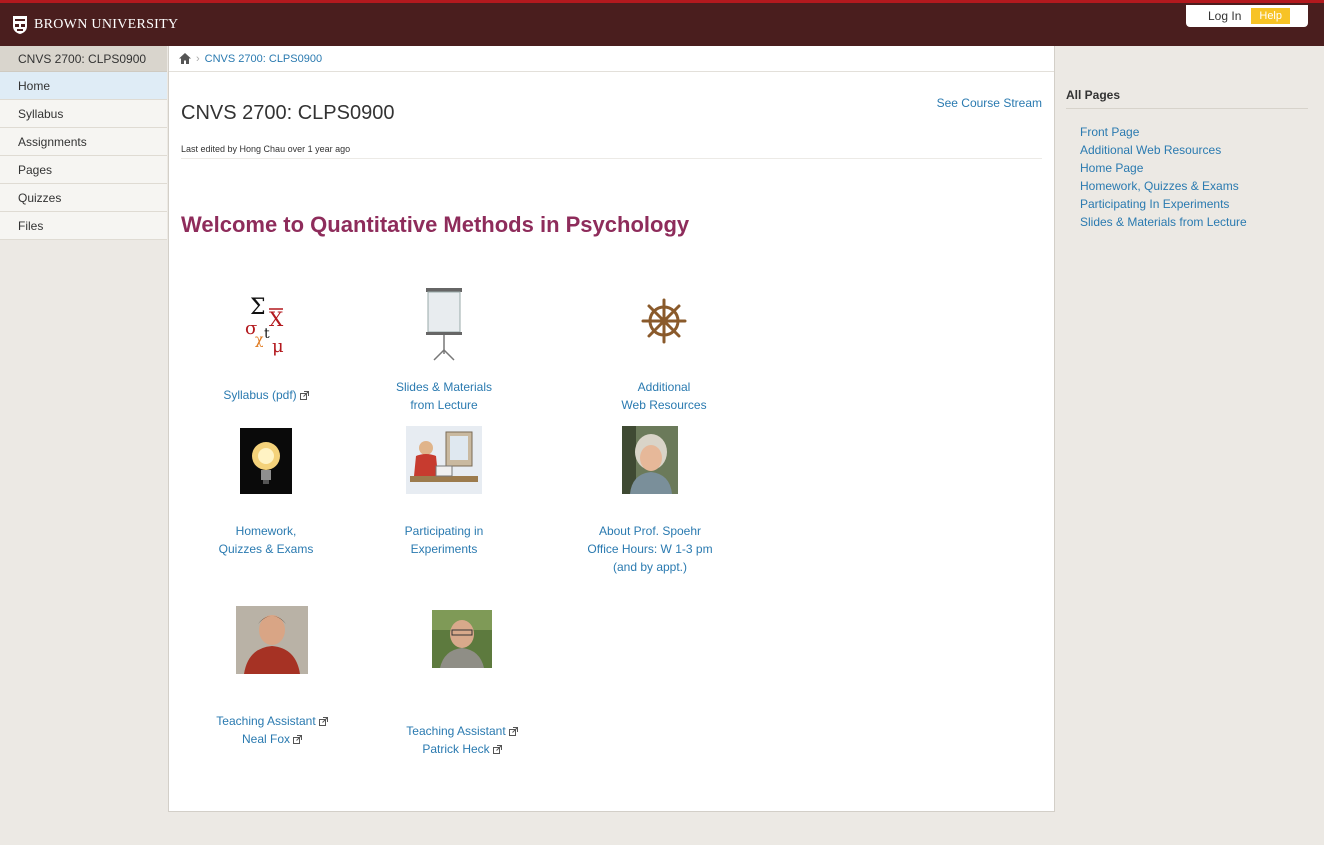  Describe the element at coordinates (1224, 16) in the screenshot. I see `login-link: Log In` at that location.